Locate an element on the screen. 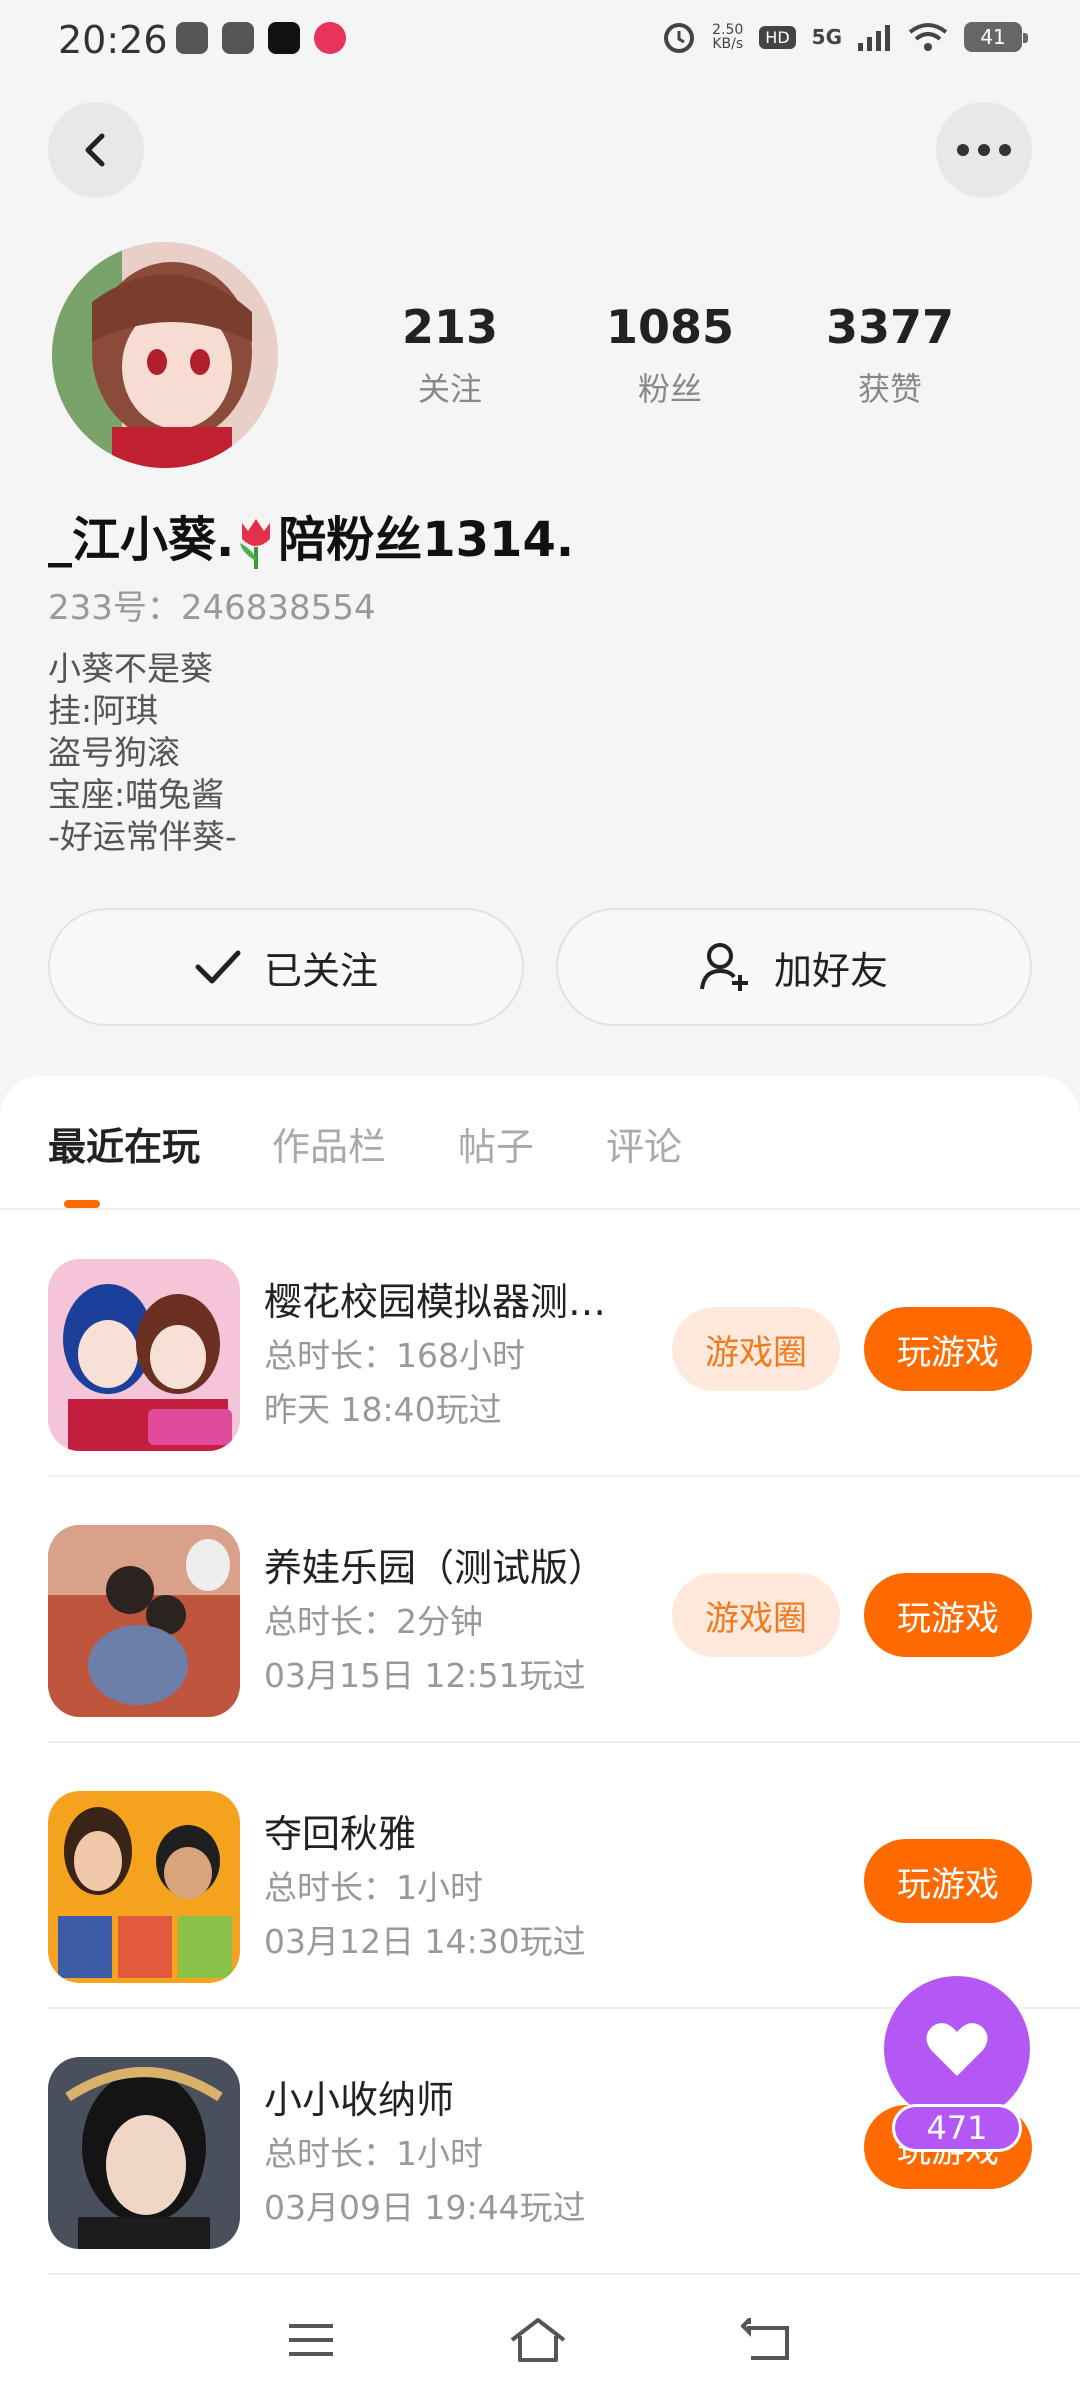 Image resolution: width=1080 pixels, height=2400 pixels. system-nav-bar is located at coordinates (540, 2340).